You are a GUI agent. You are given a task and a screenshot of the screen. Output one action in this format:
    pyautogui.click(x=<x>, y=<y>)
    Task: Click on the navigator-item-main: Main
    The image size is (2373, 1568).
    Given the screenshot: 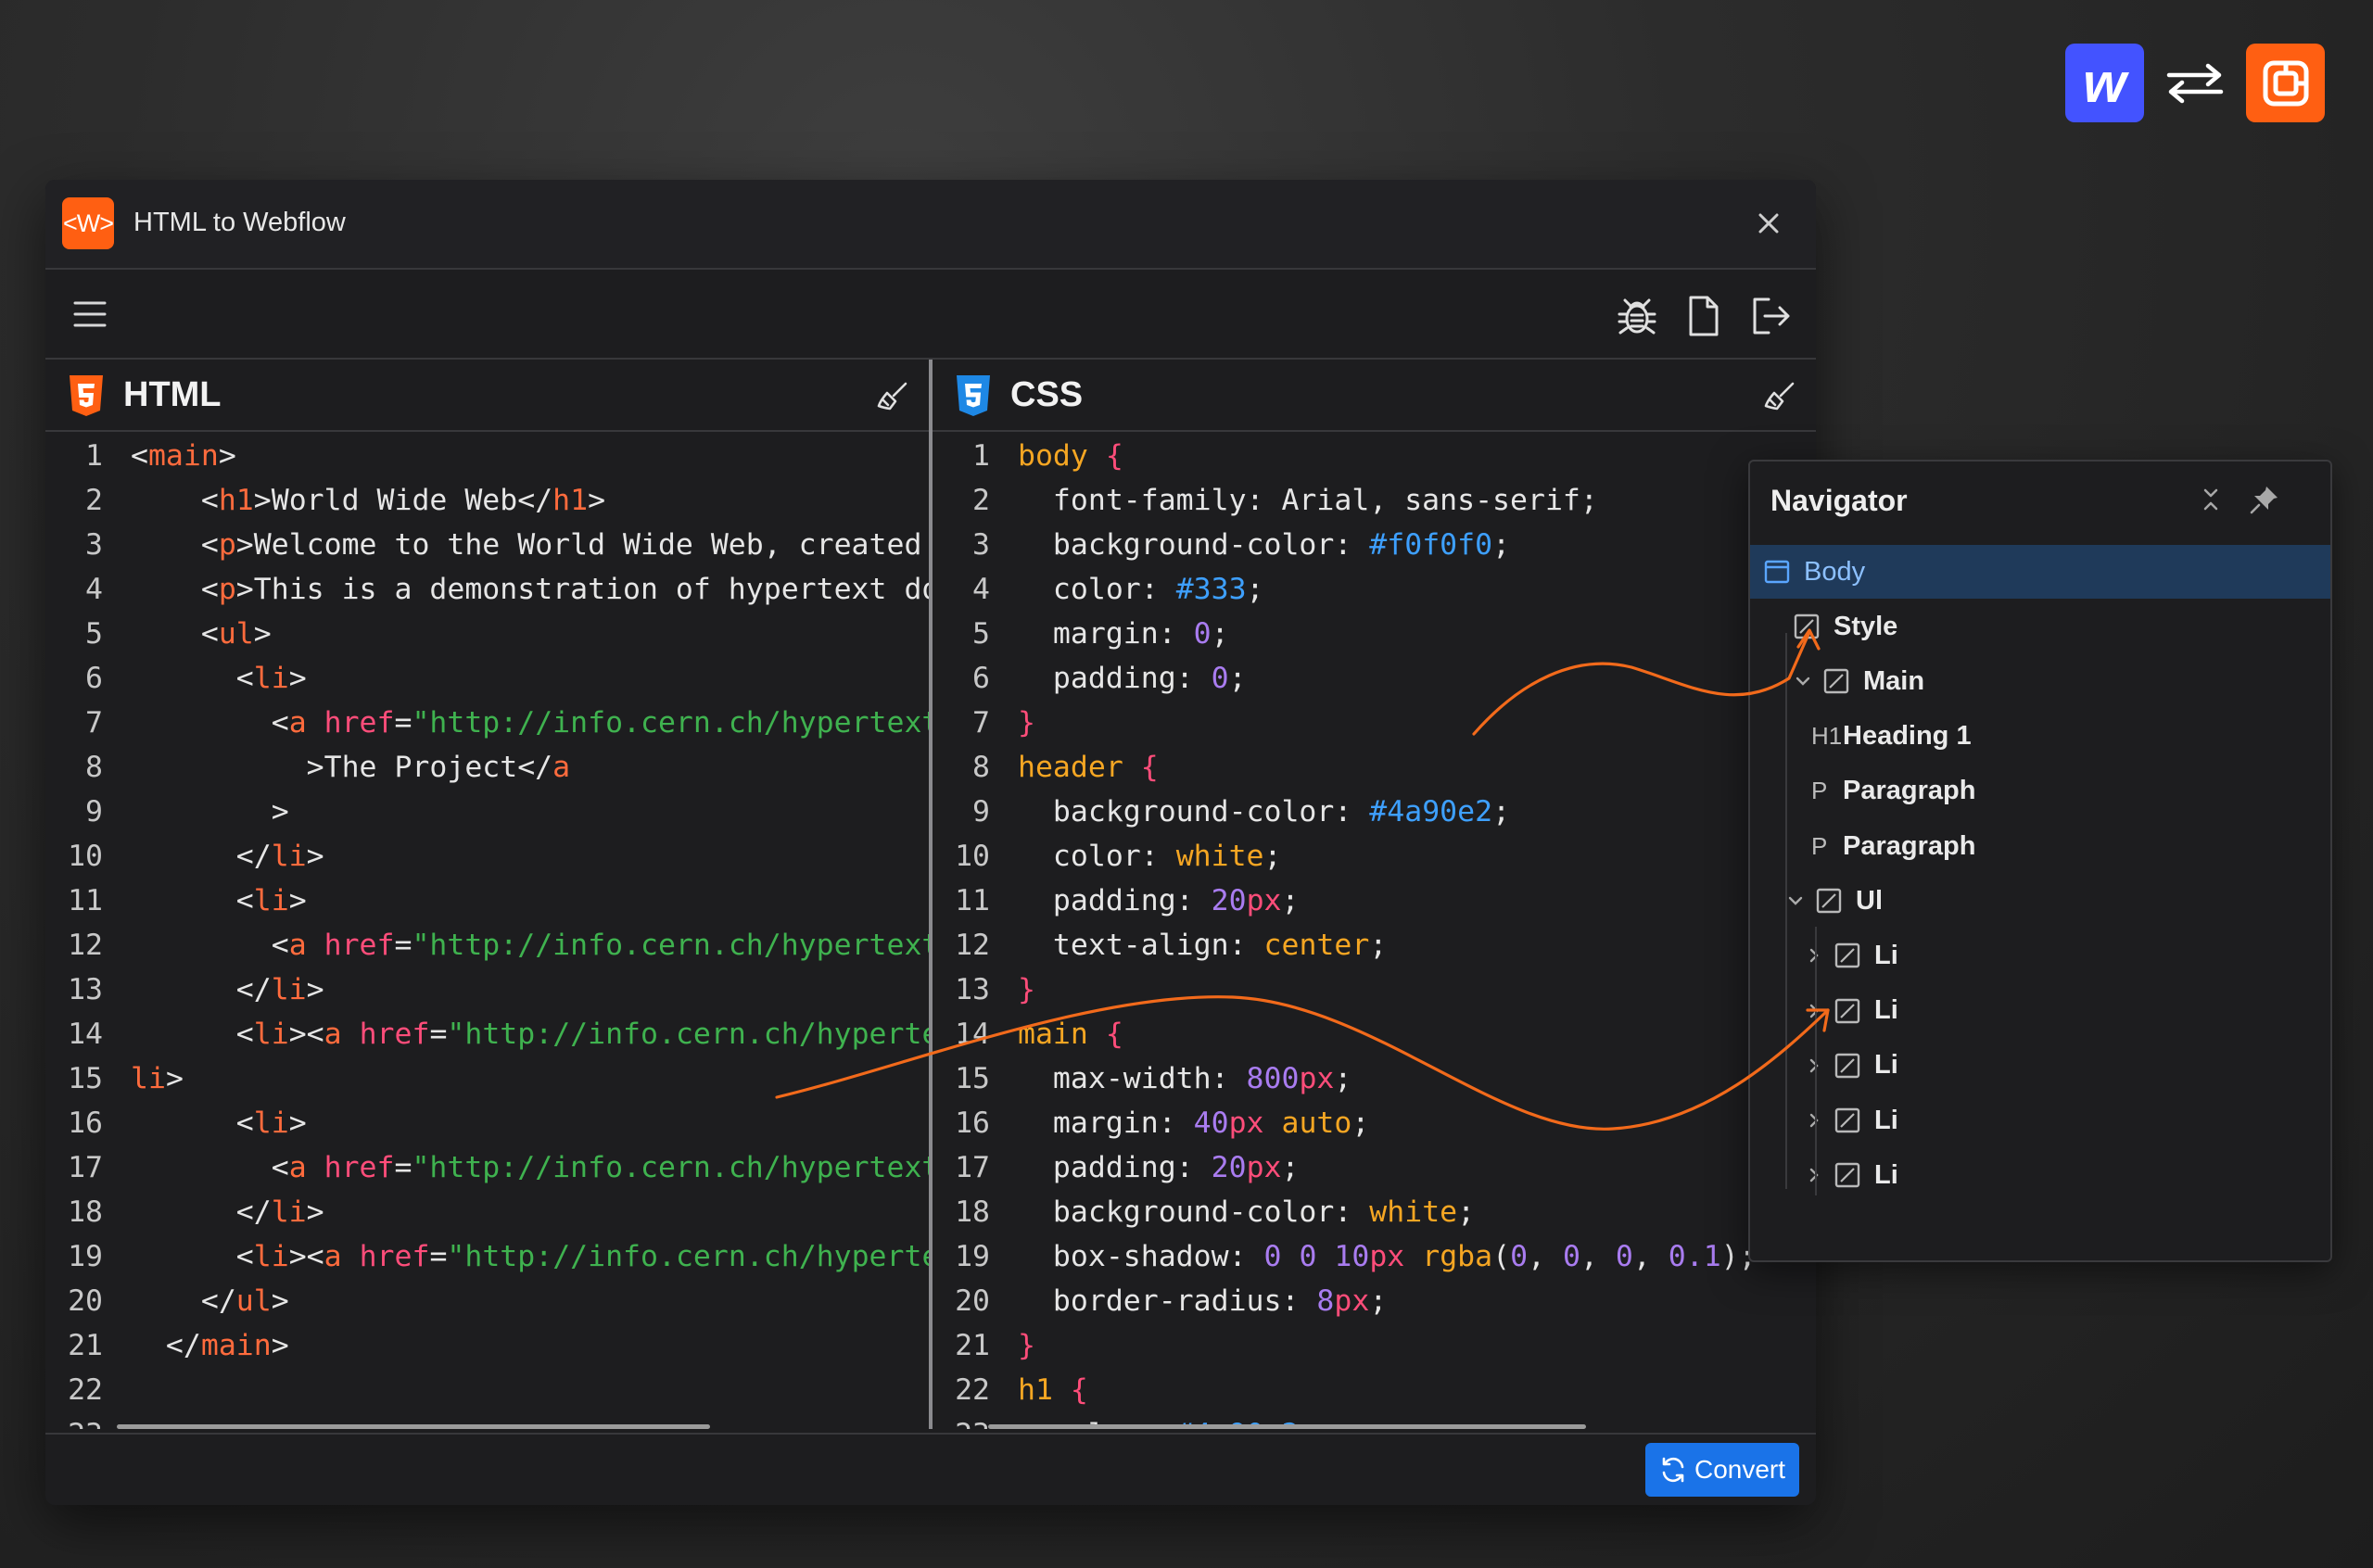 What is the action you would take?
    pyautogui.click(x=2040, y=681)
    